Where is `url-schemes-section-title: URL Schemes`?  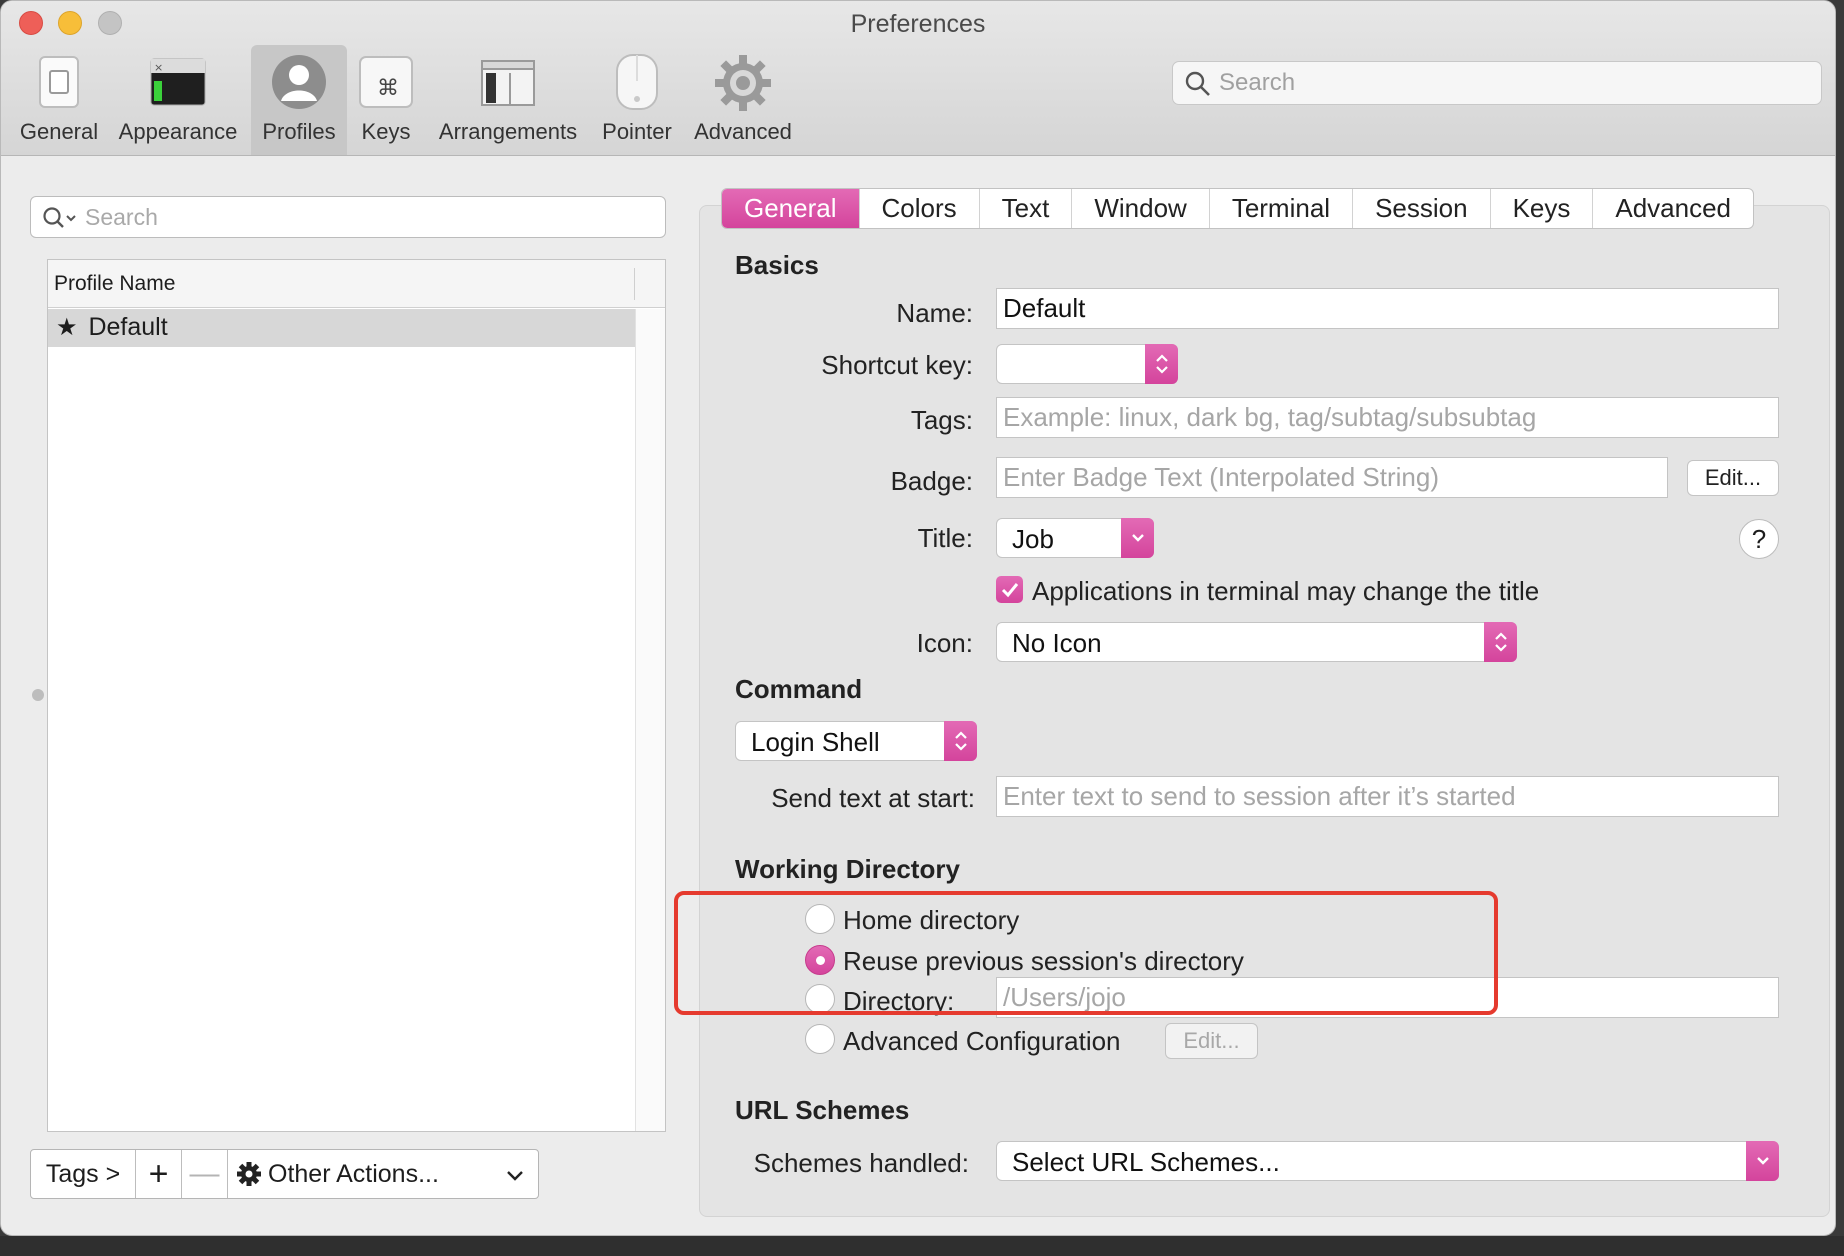
url-schemes-section-title: URL Schemes is located at coordinates (822, 1110).